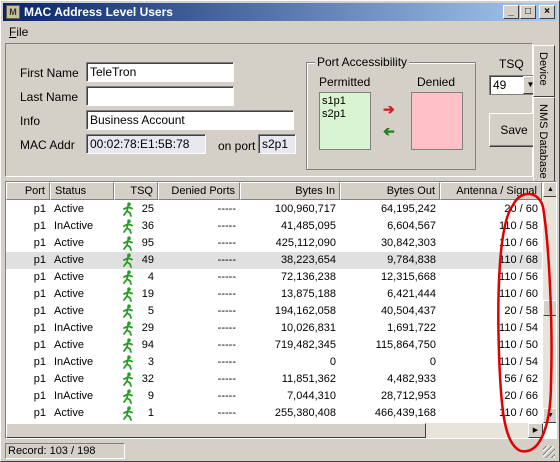  I want to click on cell-antenna-signal: 20 / 58, so click(521, 311).